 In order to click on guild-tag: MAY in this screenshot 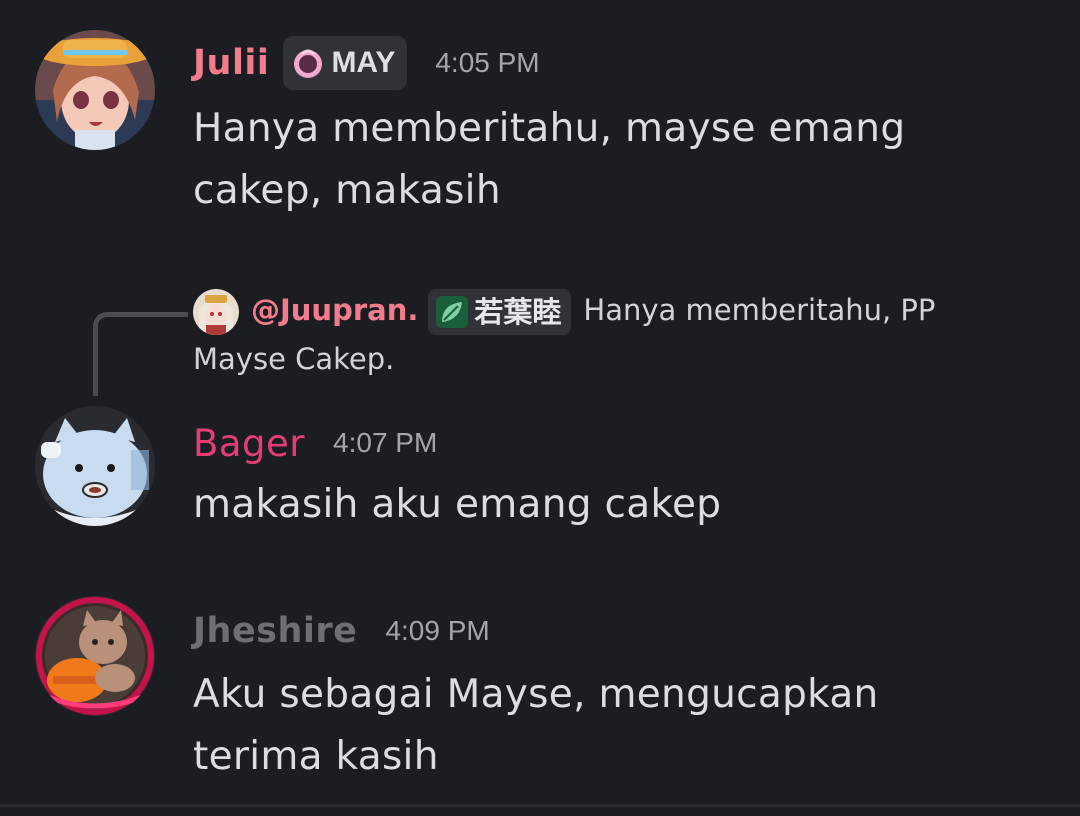, I will do `click(345, 63)`.